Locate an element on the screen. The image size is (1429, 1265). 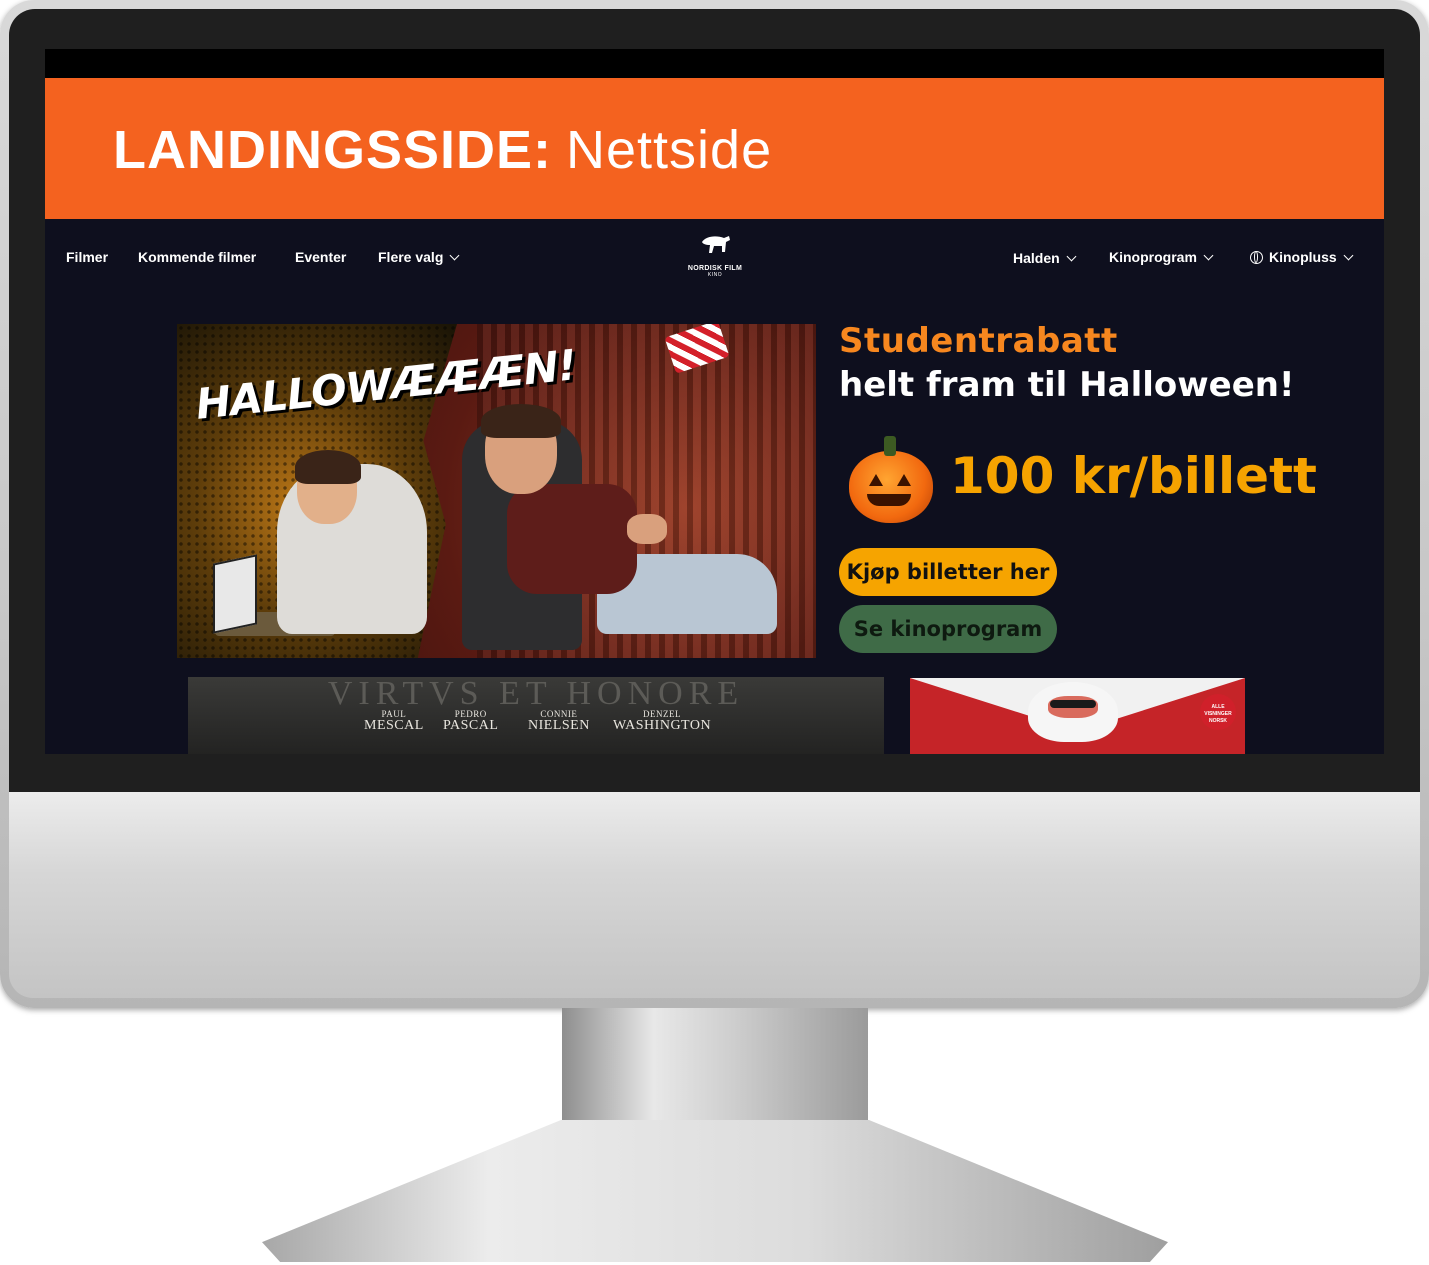
nav-eventer: Eventer is located at coordinates (320, 257).